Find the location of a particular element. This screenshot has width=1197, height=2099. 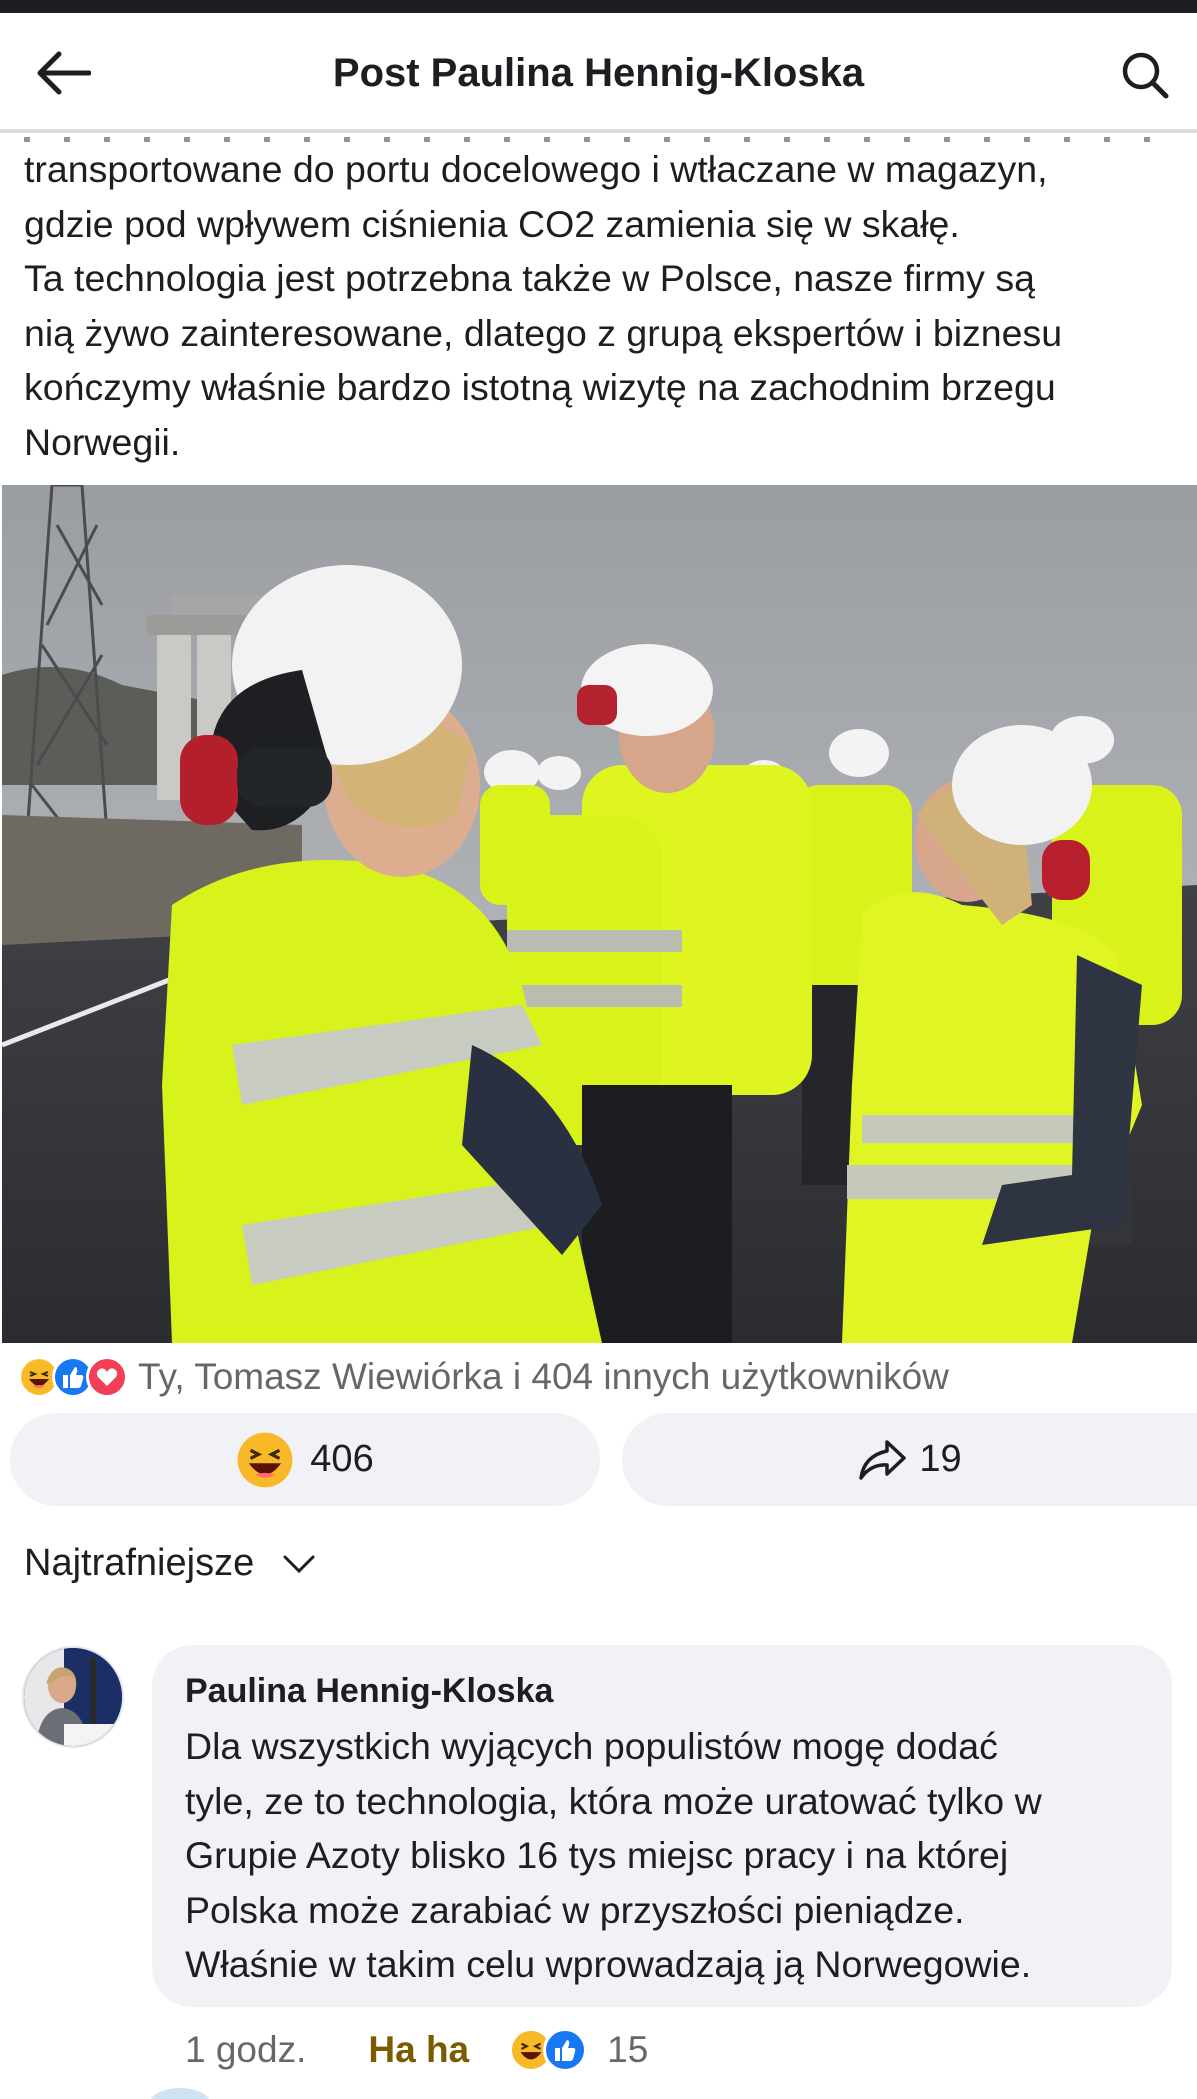

like-icon is located at coordinates (565, 2050).